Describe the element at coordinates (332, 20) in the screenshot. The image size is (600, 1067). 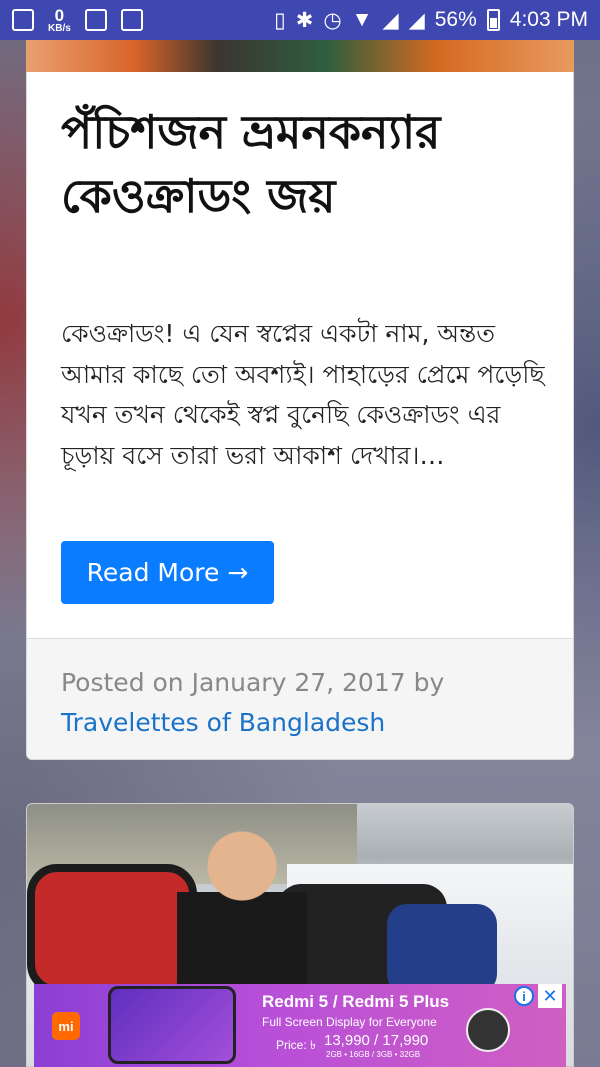
I see `alarm-icon: ◷` at that location.